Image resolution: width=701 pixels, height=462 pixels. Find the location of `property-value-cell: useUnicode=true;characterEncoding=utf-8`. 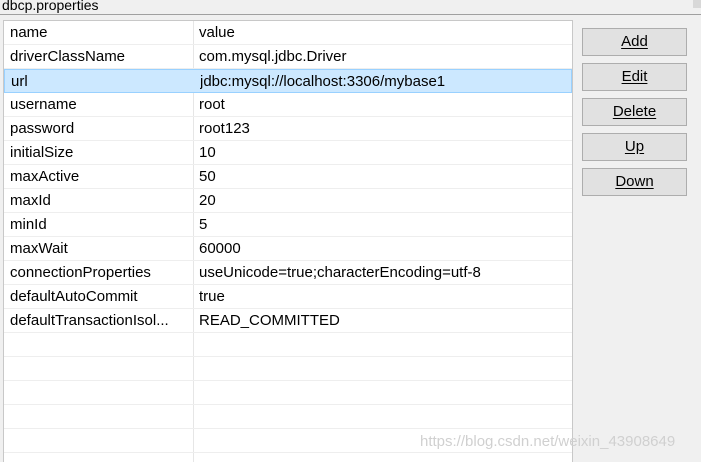

property-value-cell: useUnicode=true;characterEncoding=utf-8 is located at coordinates (384, 272).